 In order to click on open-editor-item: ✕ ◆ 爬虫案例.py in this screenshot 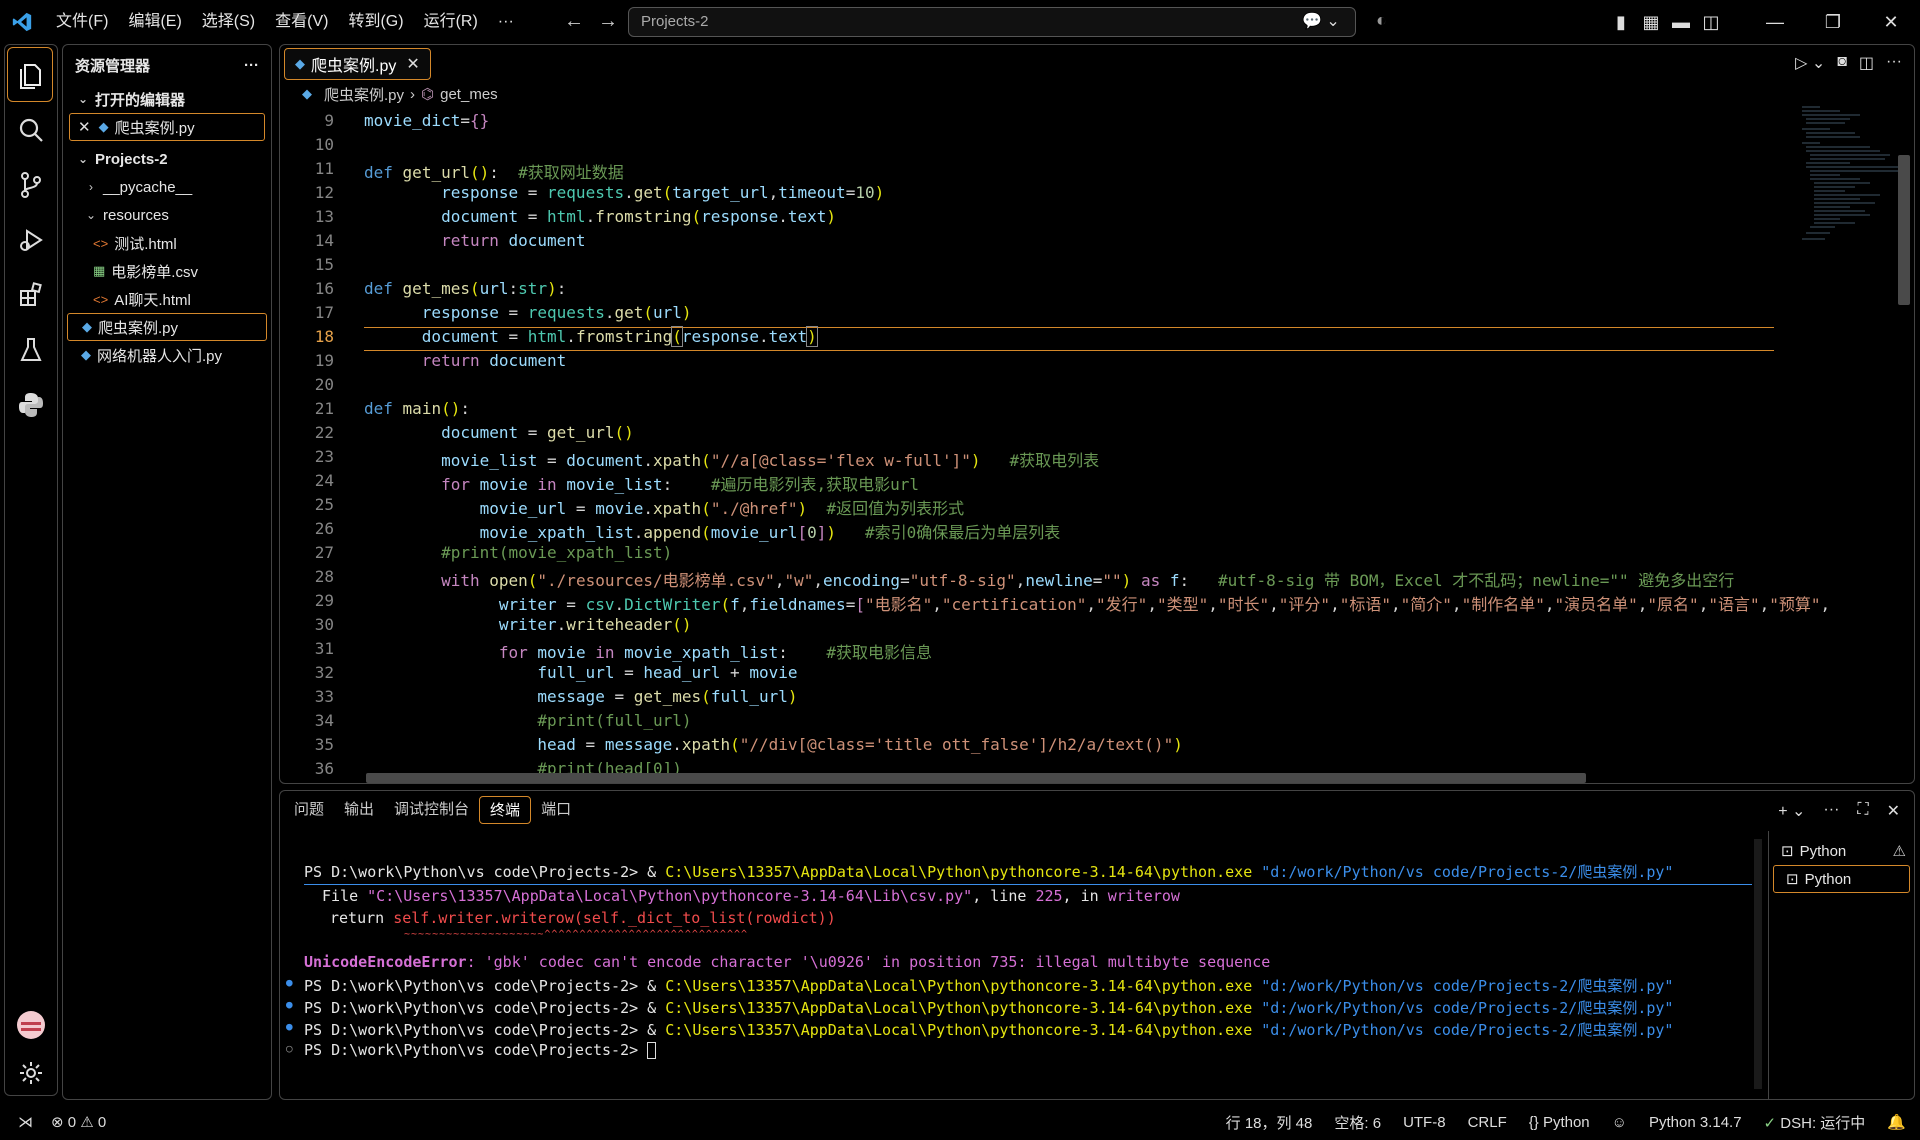, I will do `click(167, 127)`.